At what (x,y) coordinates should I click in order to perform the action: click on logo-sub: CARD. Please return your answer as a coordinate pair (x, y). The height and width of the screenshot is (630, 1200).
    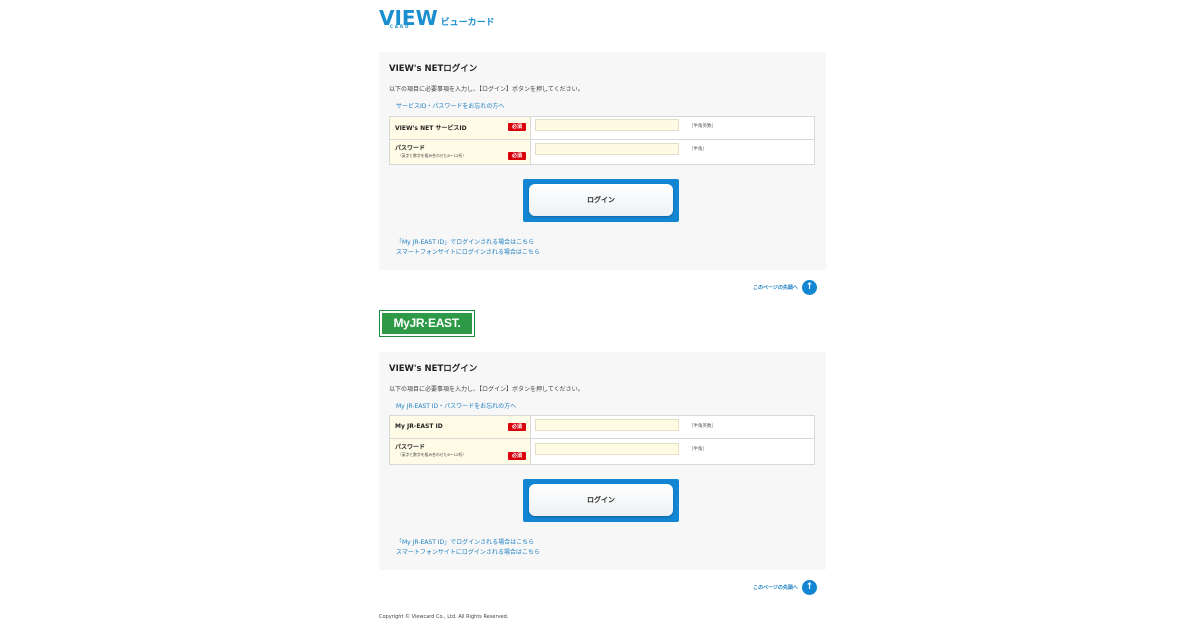
    Looking at the image, I should click on (400, 26).